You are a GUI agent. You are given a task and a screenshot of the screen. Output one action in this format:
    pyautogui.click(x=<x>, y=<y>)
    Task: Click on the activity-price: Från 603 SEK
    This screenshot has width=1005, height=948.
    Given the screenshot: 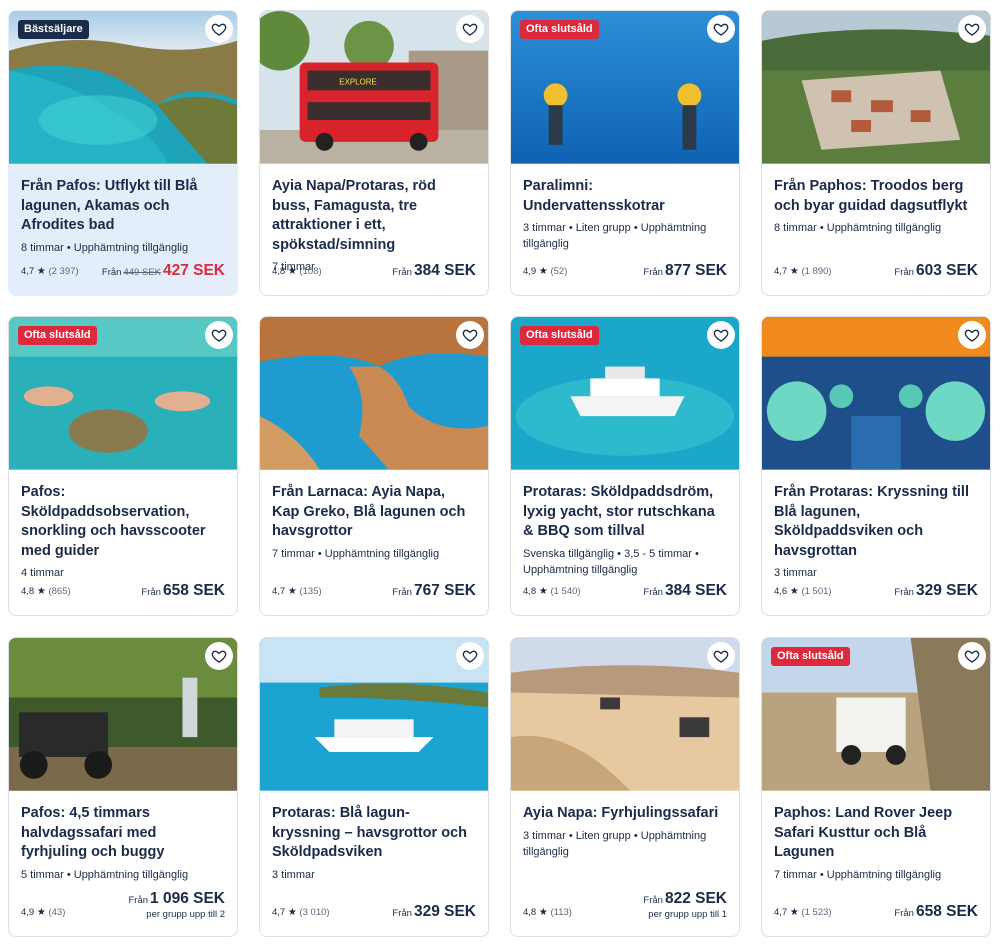 What is the action you would take?
    pyautogui.click(x=936, y=270)
    